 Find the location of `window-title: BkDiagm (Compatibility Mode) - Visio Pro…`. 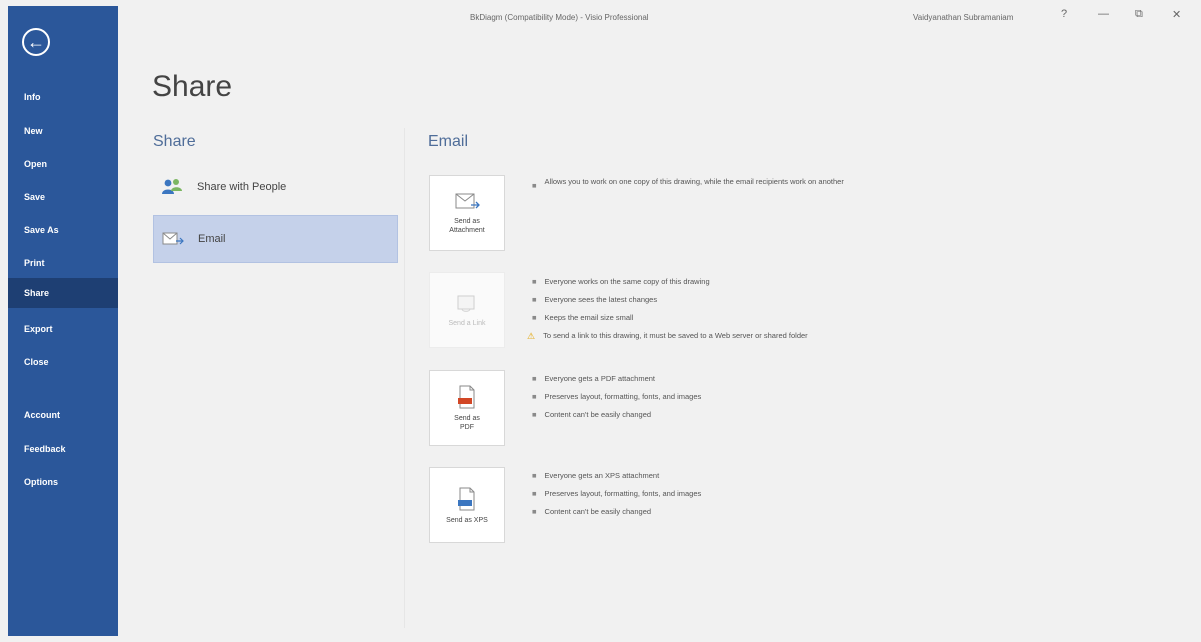

window-title: BkDiagm (Compatibility Mode) - Visio Pro… is located at coordinates (559, 17).